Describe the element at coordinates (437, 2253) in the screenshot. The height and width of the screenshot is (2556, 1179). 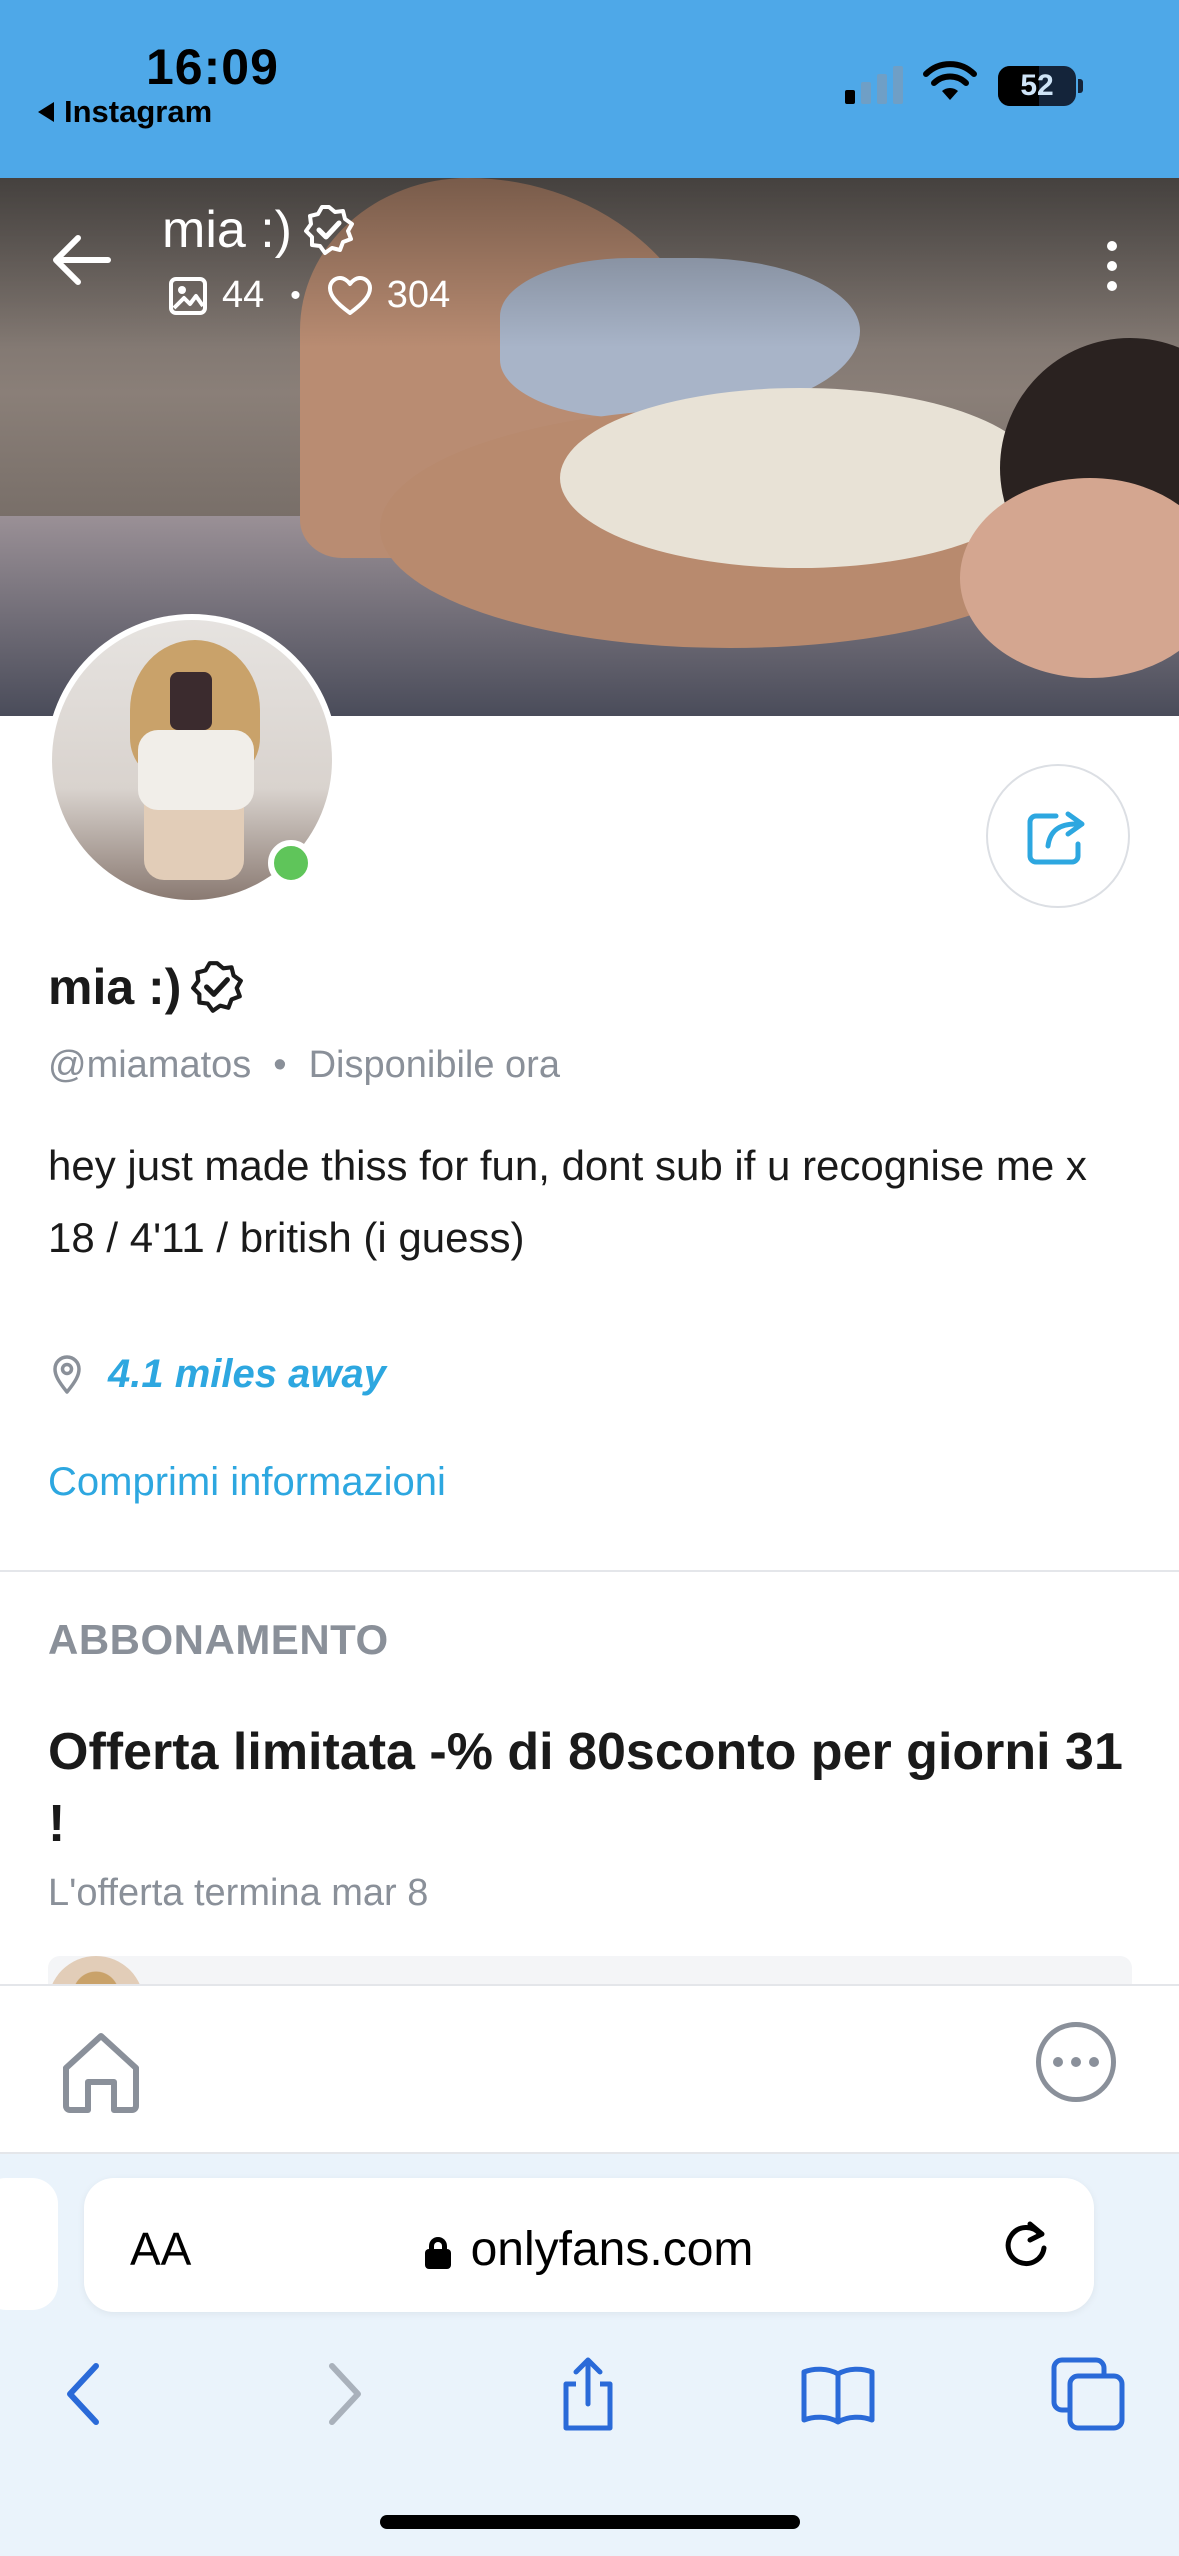
I see `lock-icon` at that location.